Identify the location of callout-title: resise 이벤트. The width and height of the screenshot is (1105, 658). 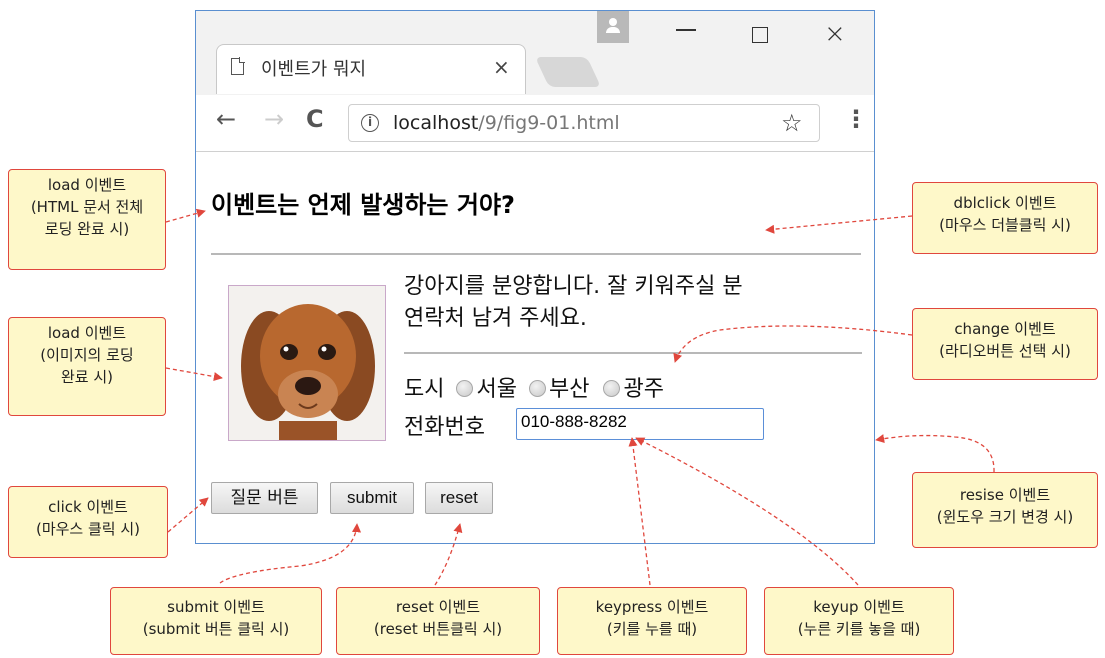
(1005, 495).